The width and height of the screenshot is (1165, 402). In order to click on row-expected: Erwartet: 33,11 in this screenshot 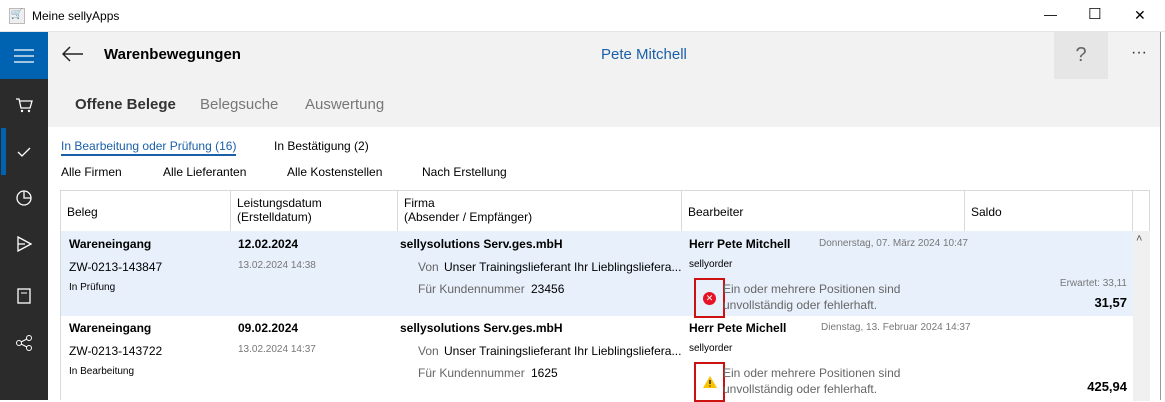, I will do `click(1093, 283)`.